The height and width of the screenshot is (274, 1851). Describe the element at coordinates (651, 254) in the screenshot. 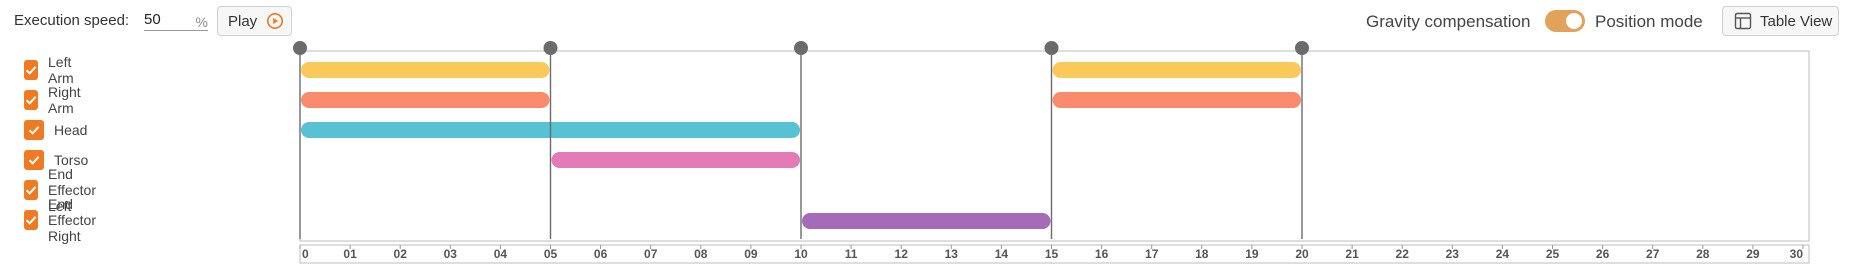

I see `tick-label: 07` at that location.